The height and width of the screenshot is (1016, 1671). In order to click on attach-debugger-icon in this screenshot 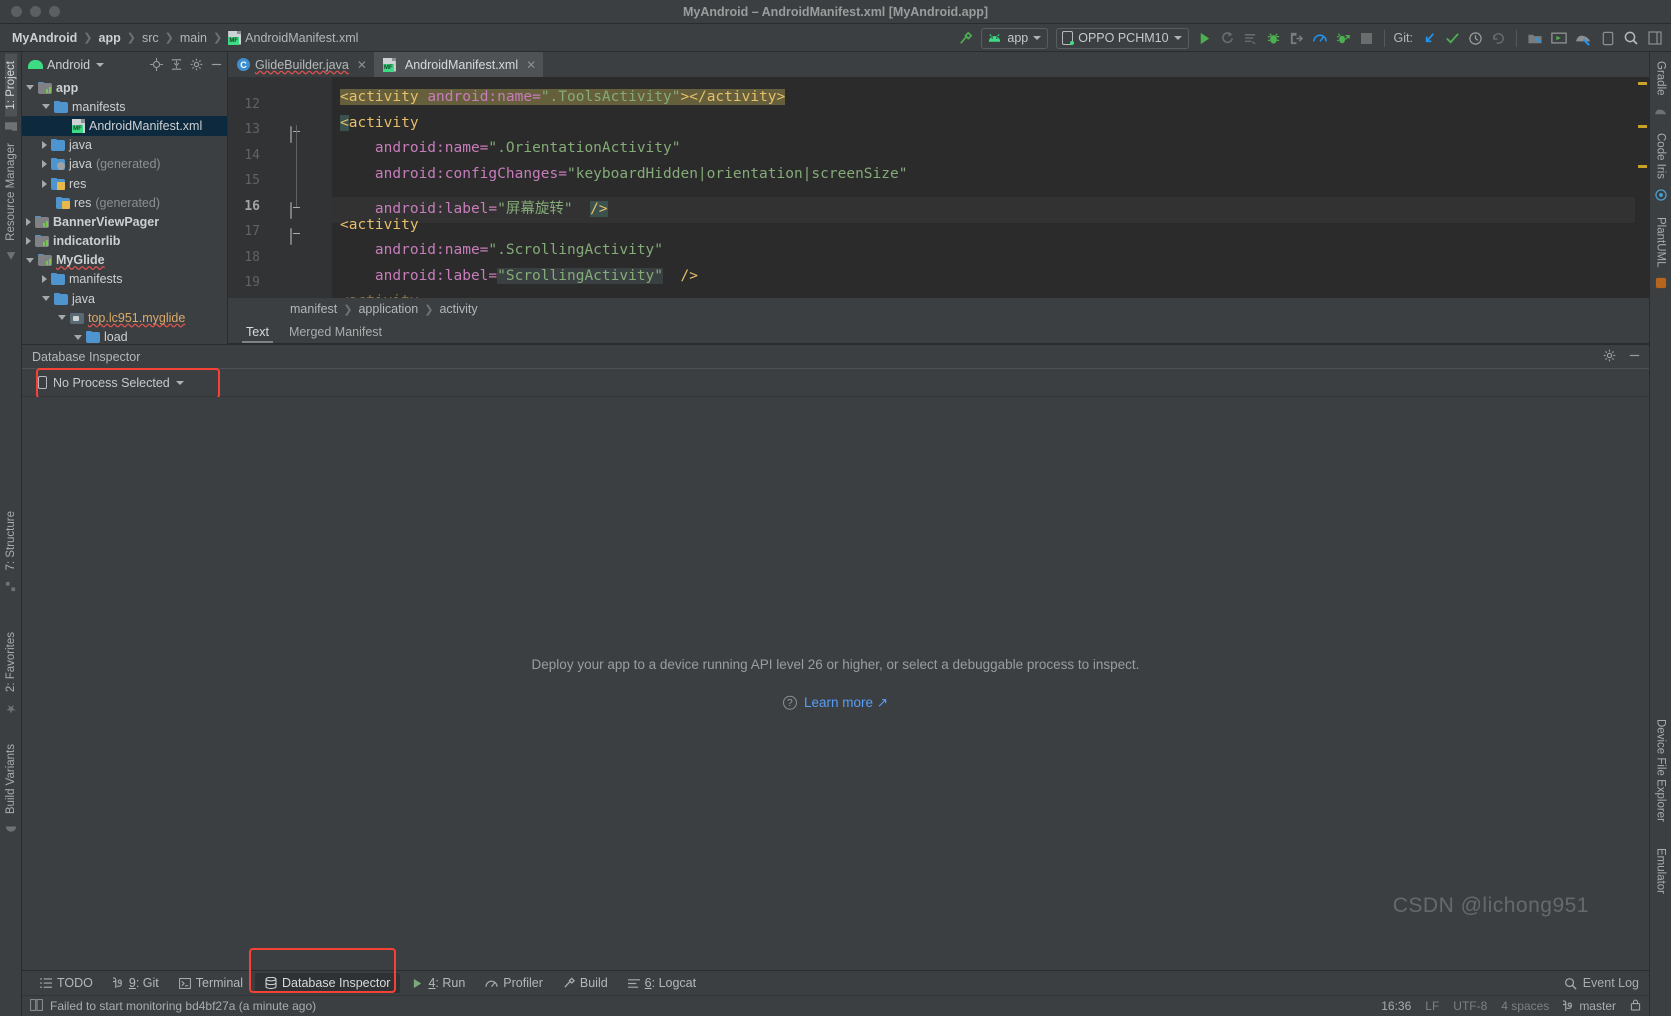, I will do `click(1296, 38)`.